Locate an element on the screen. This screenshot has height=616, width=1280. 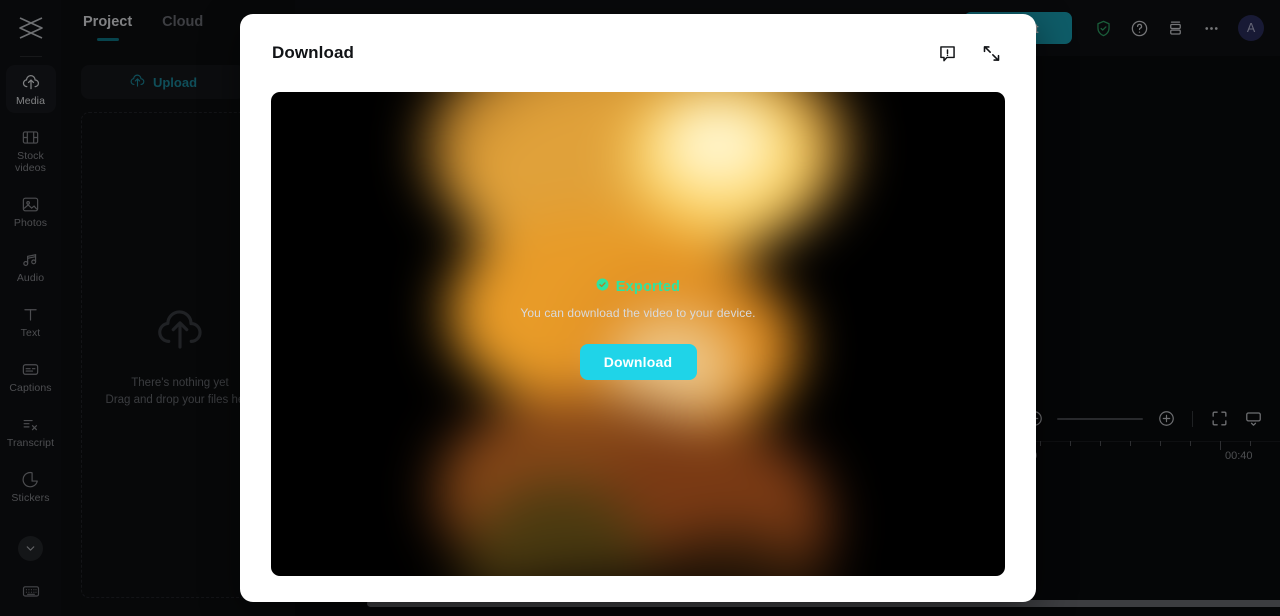
collapse-icon is located at coordinates (991, 53).